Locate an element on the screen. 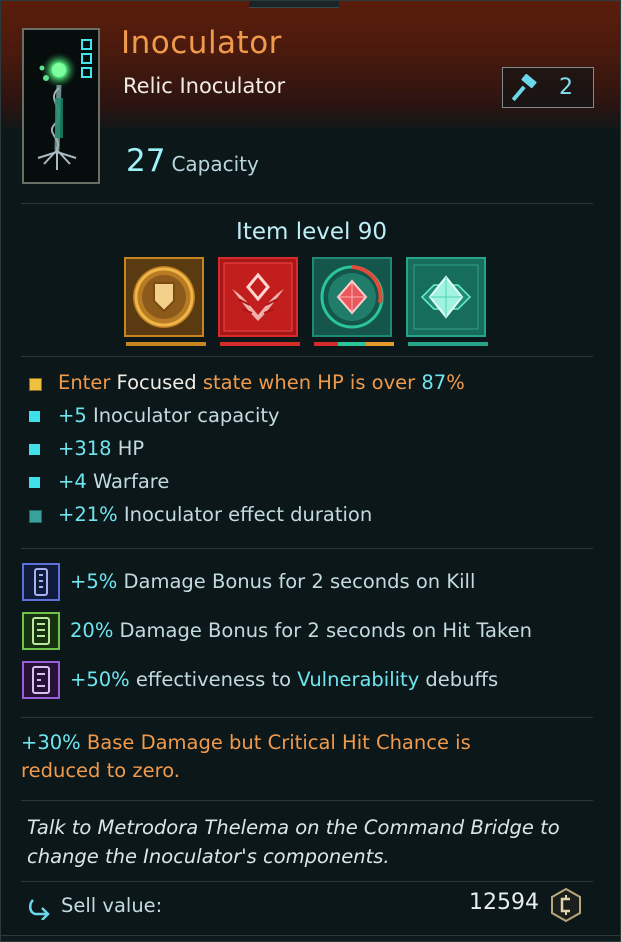  shield-component-socket is located at coordinates (165, 301).